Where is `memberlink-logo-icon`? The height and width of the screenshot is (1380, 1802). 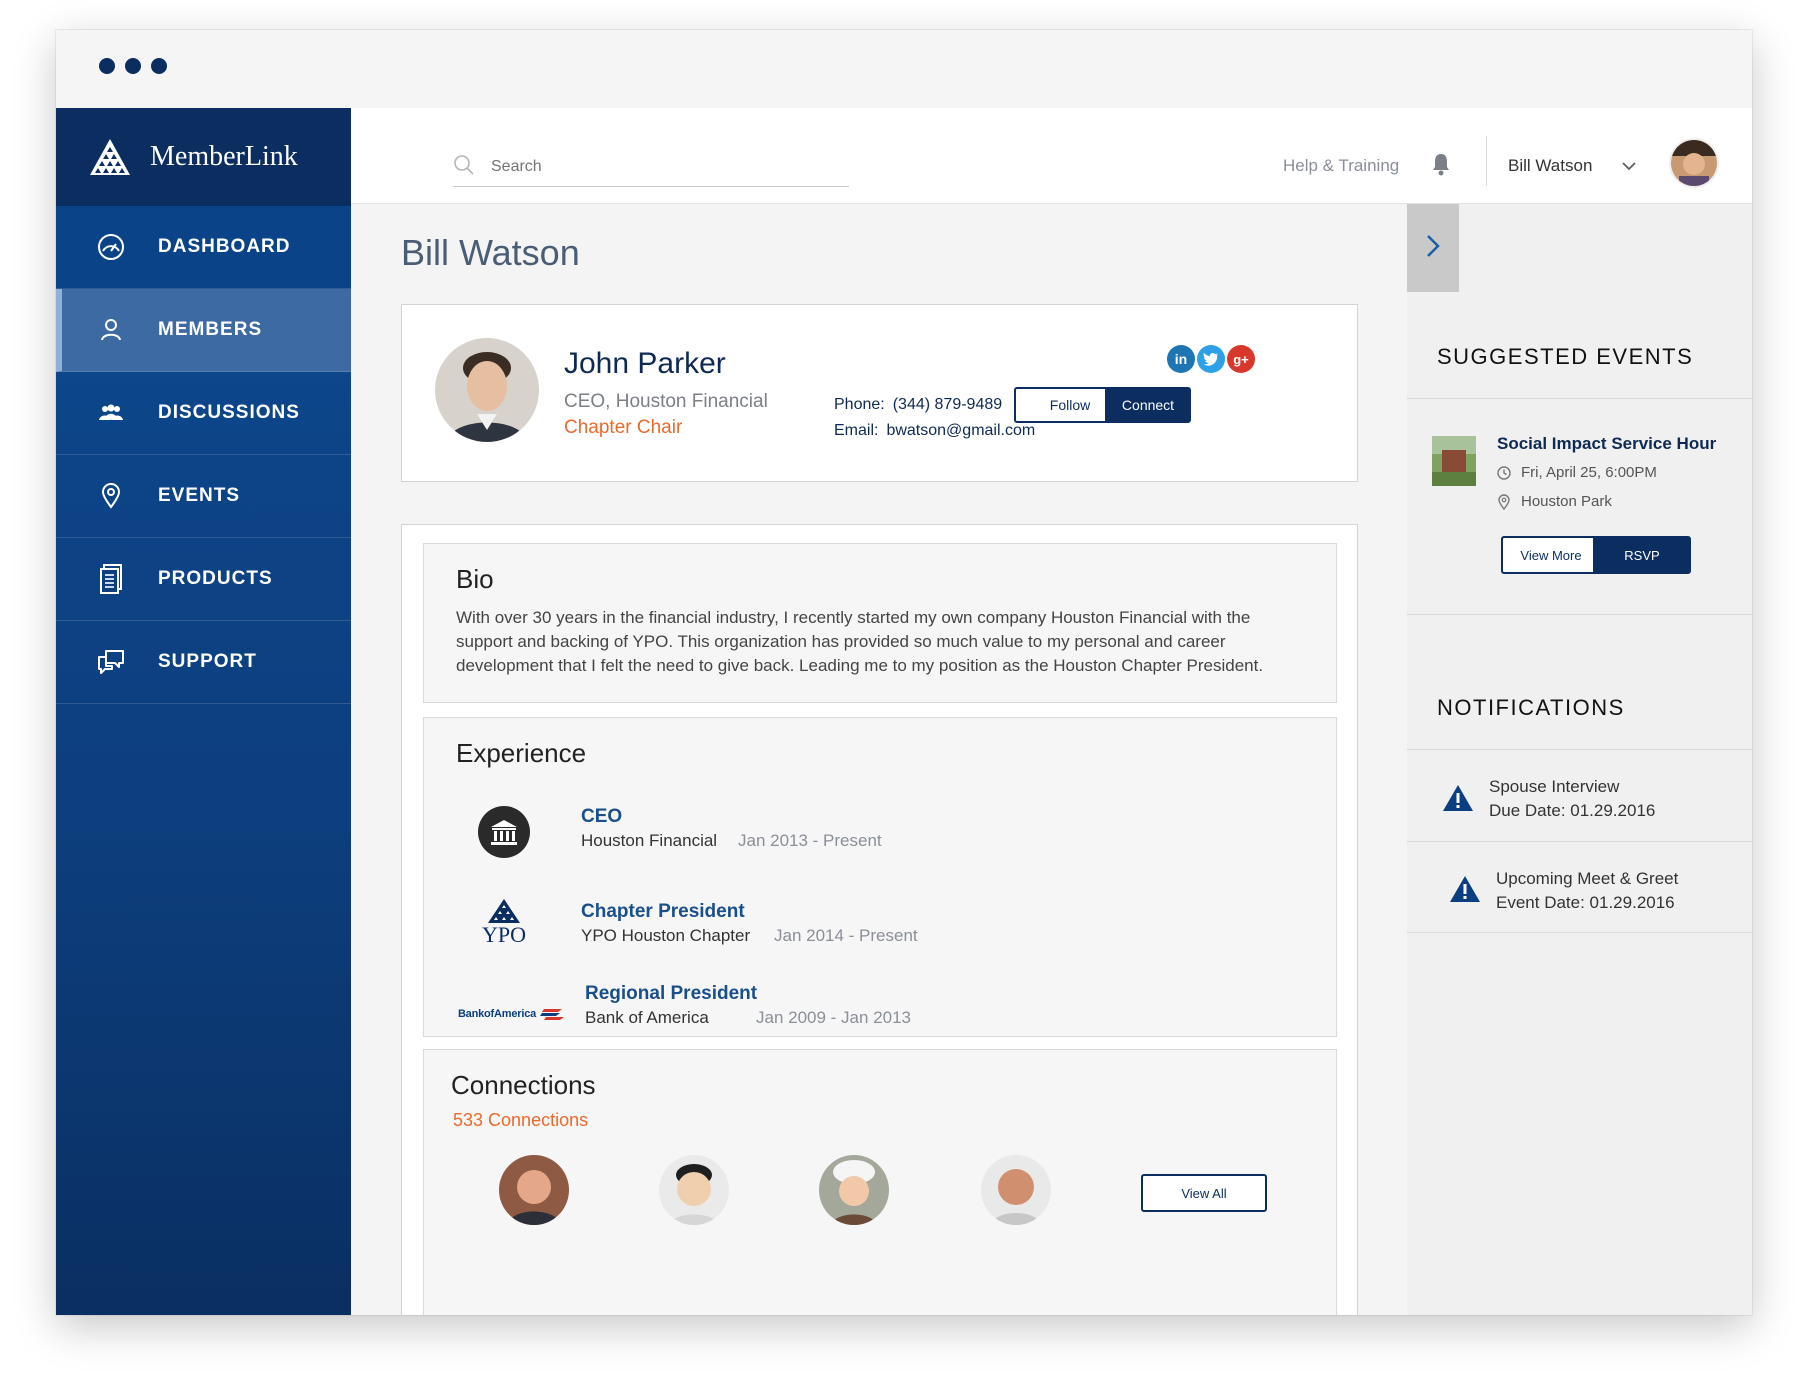
memberlink-logo-icon is located at coordinates (110, 157).